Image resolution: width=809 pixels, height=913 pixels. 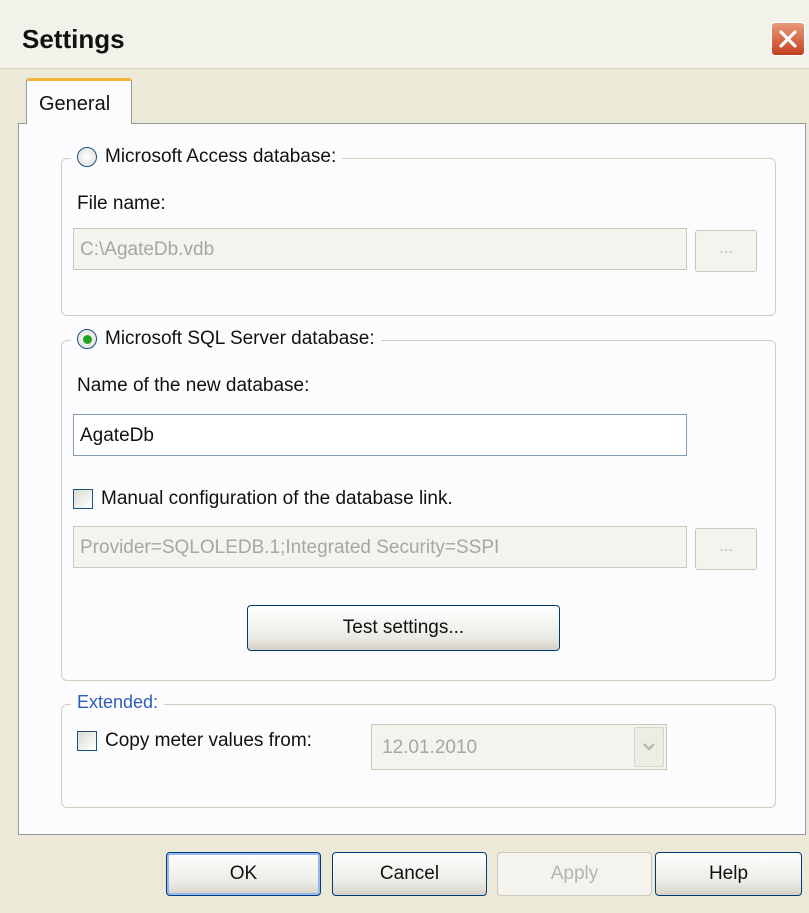 What do you see at coordinates (574, 874) in the screenshot?
I see `apply-button: Apply` at bounding box center [574, 874].